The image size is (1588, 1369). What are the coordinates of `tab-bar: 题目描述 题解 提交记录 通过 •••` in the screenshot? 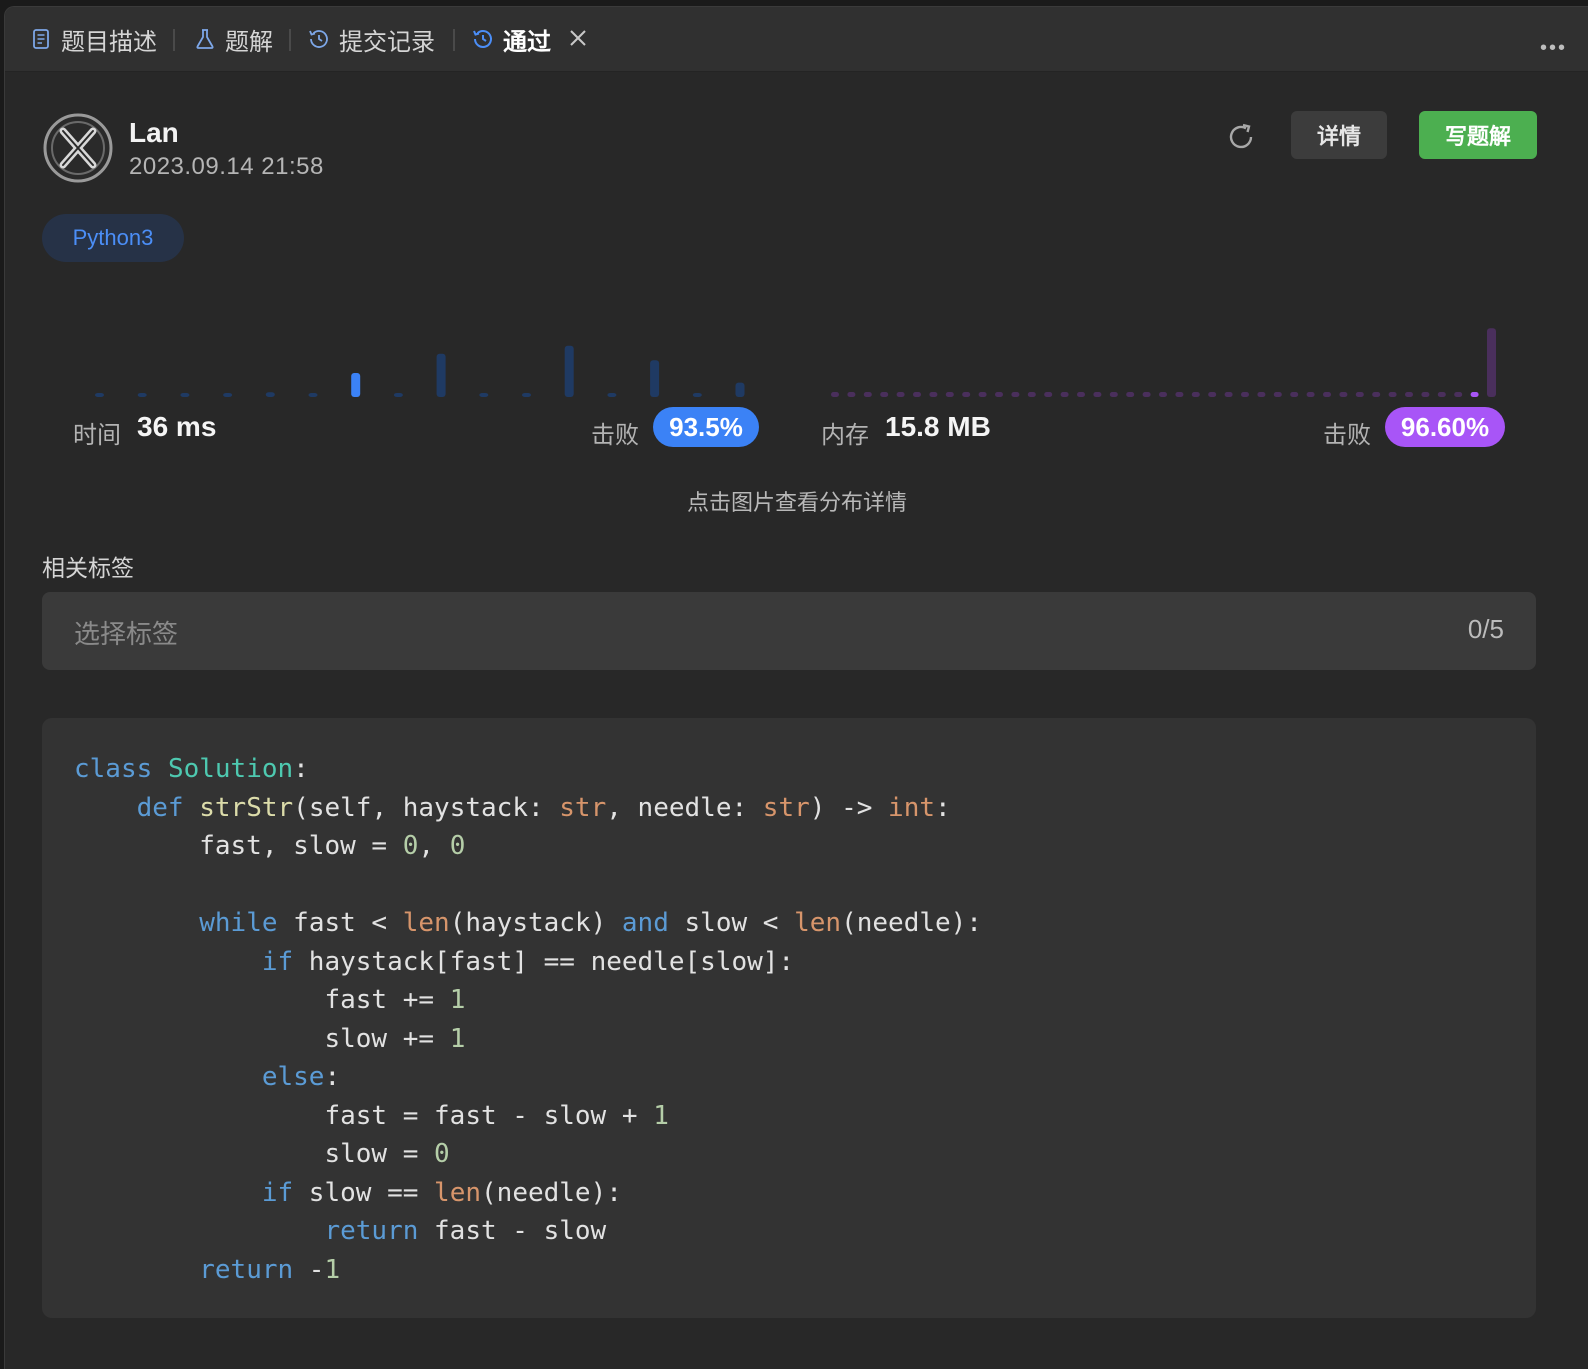 It's located at (796, 39).